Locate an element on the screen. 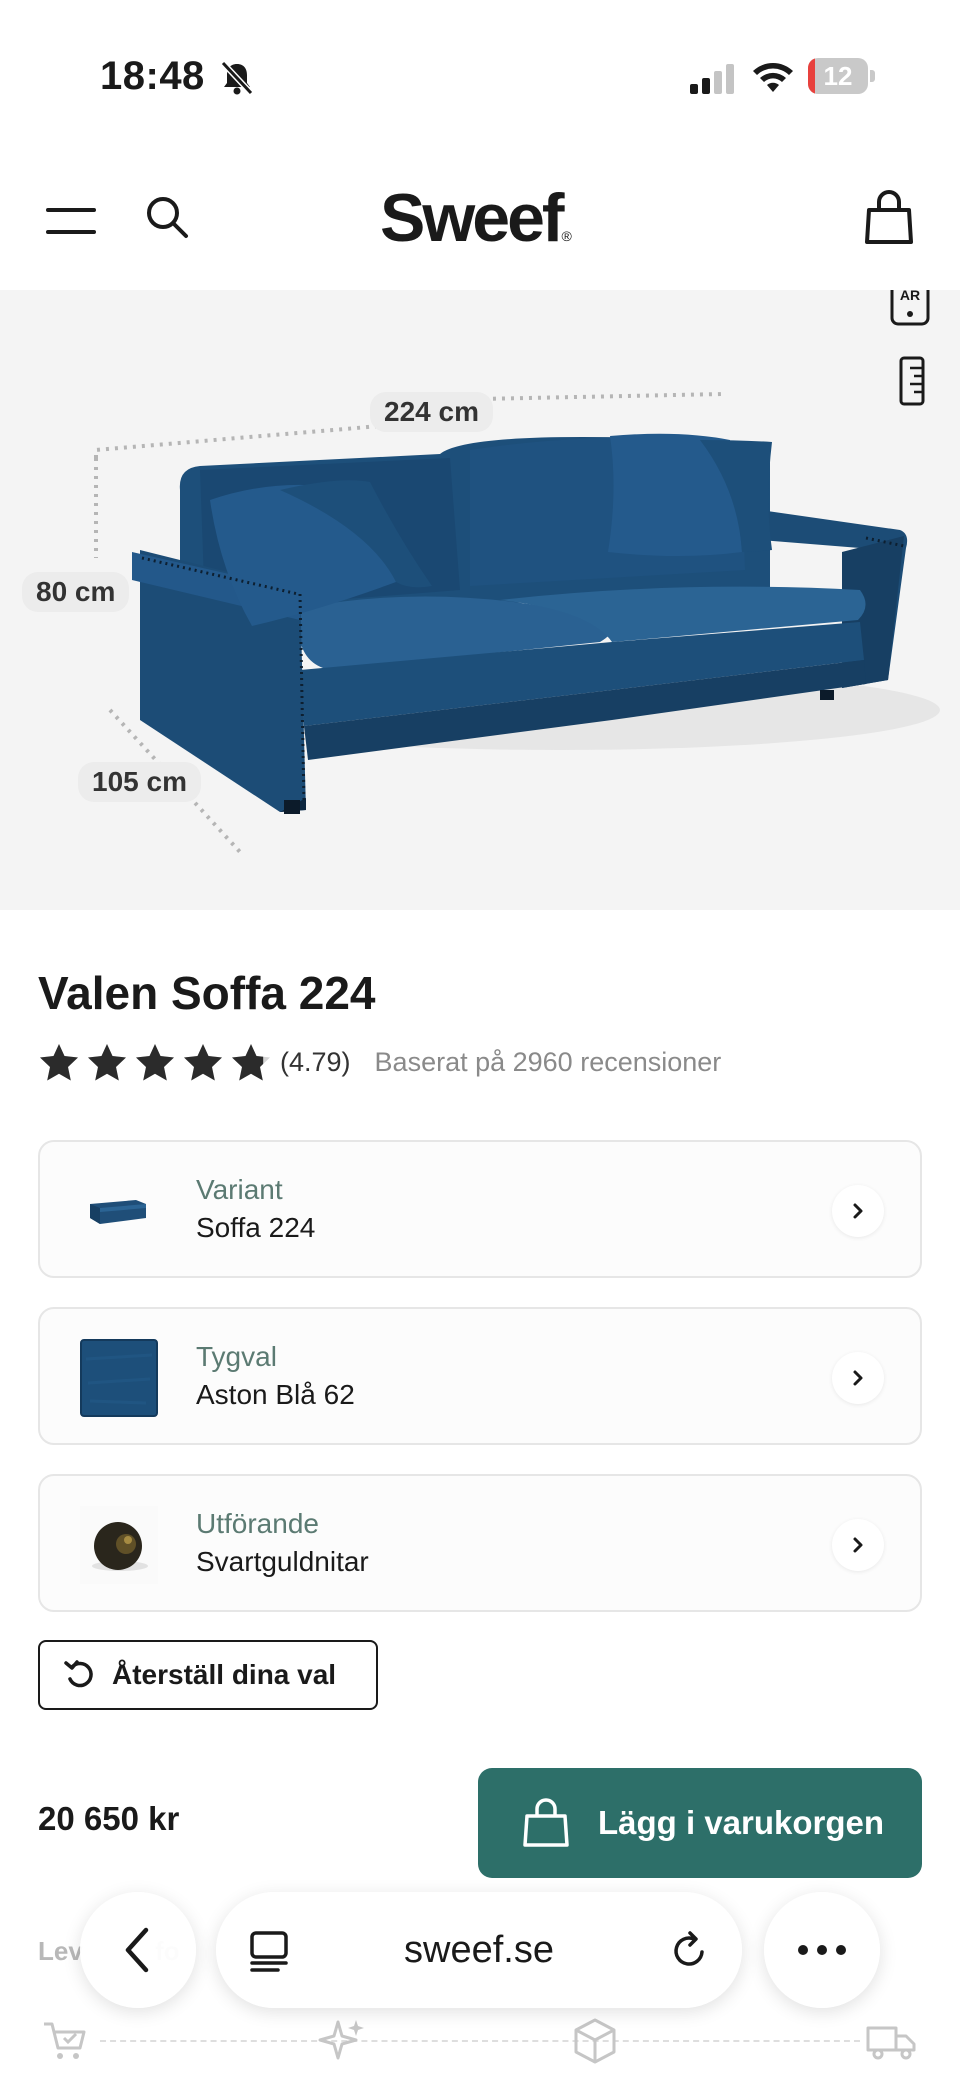  package-icon is located at coordinates (595, 2041).